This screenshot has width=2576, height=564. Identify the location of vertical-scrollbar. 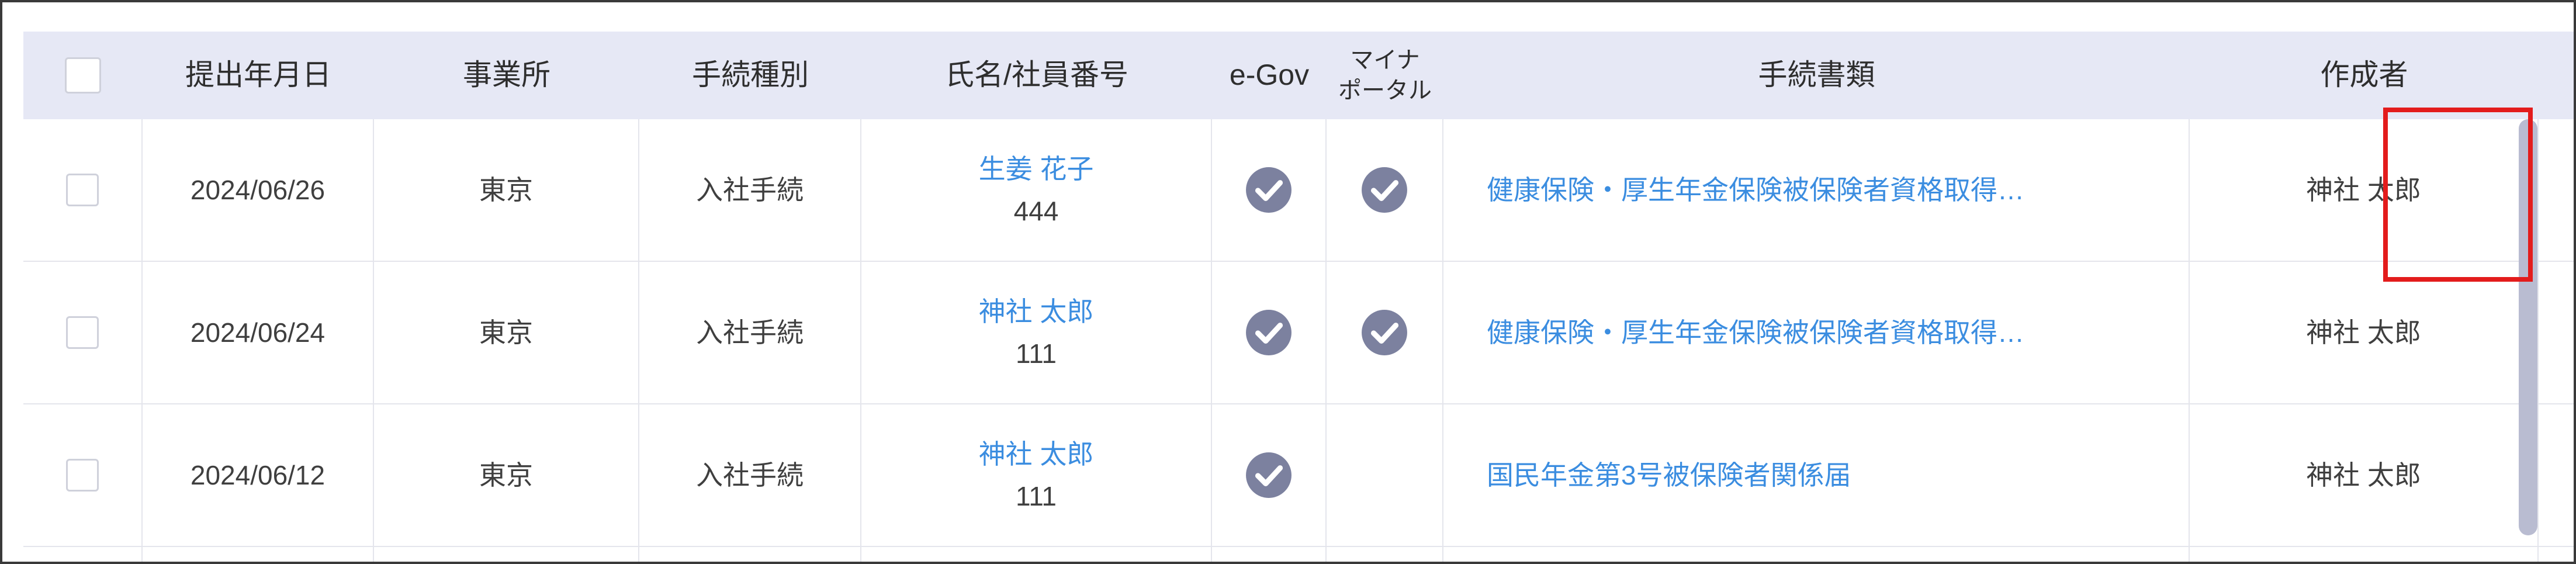
(2528, 327).